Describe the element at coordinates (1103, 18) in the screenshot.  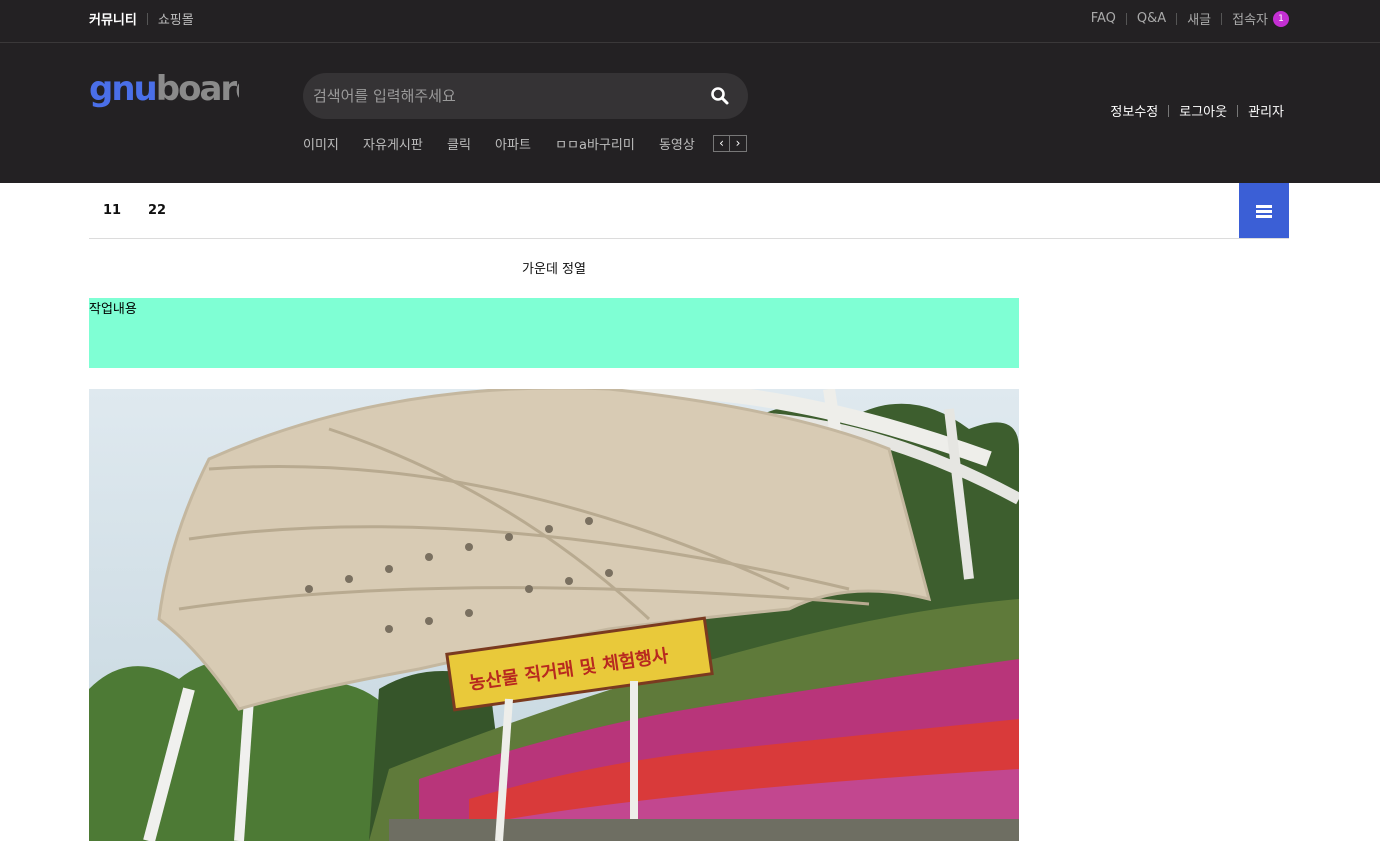
I see `faq-link: FAQ` at that location.